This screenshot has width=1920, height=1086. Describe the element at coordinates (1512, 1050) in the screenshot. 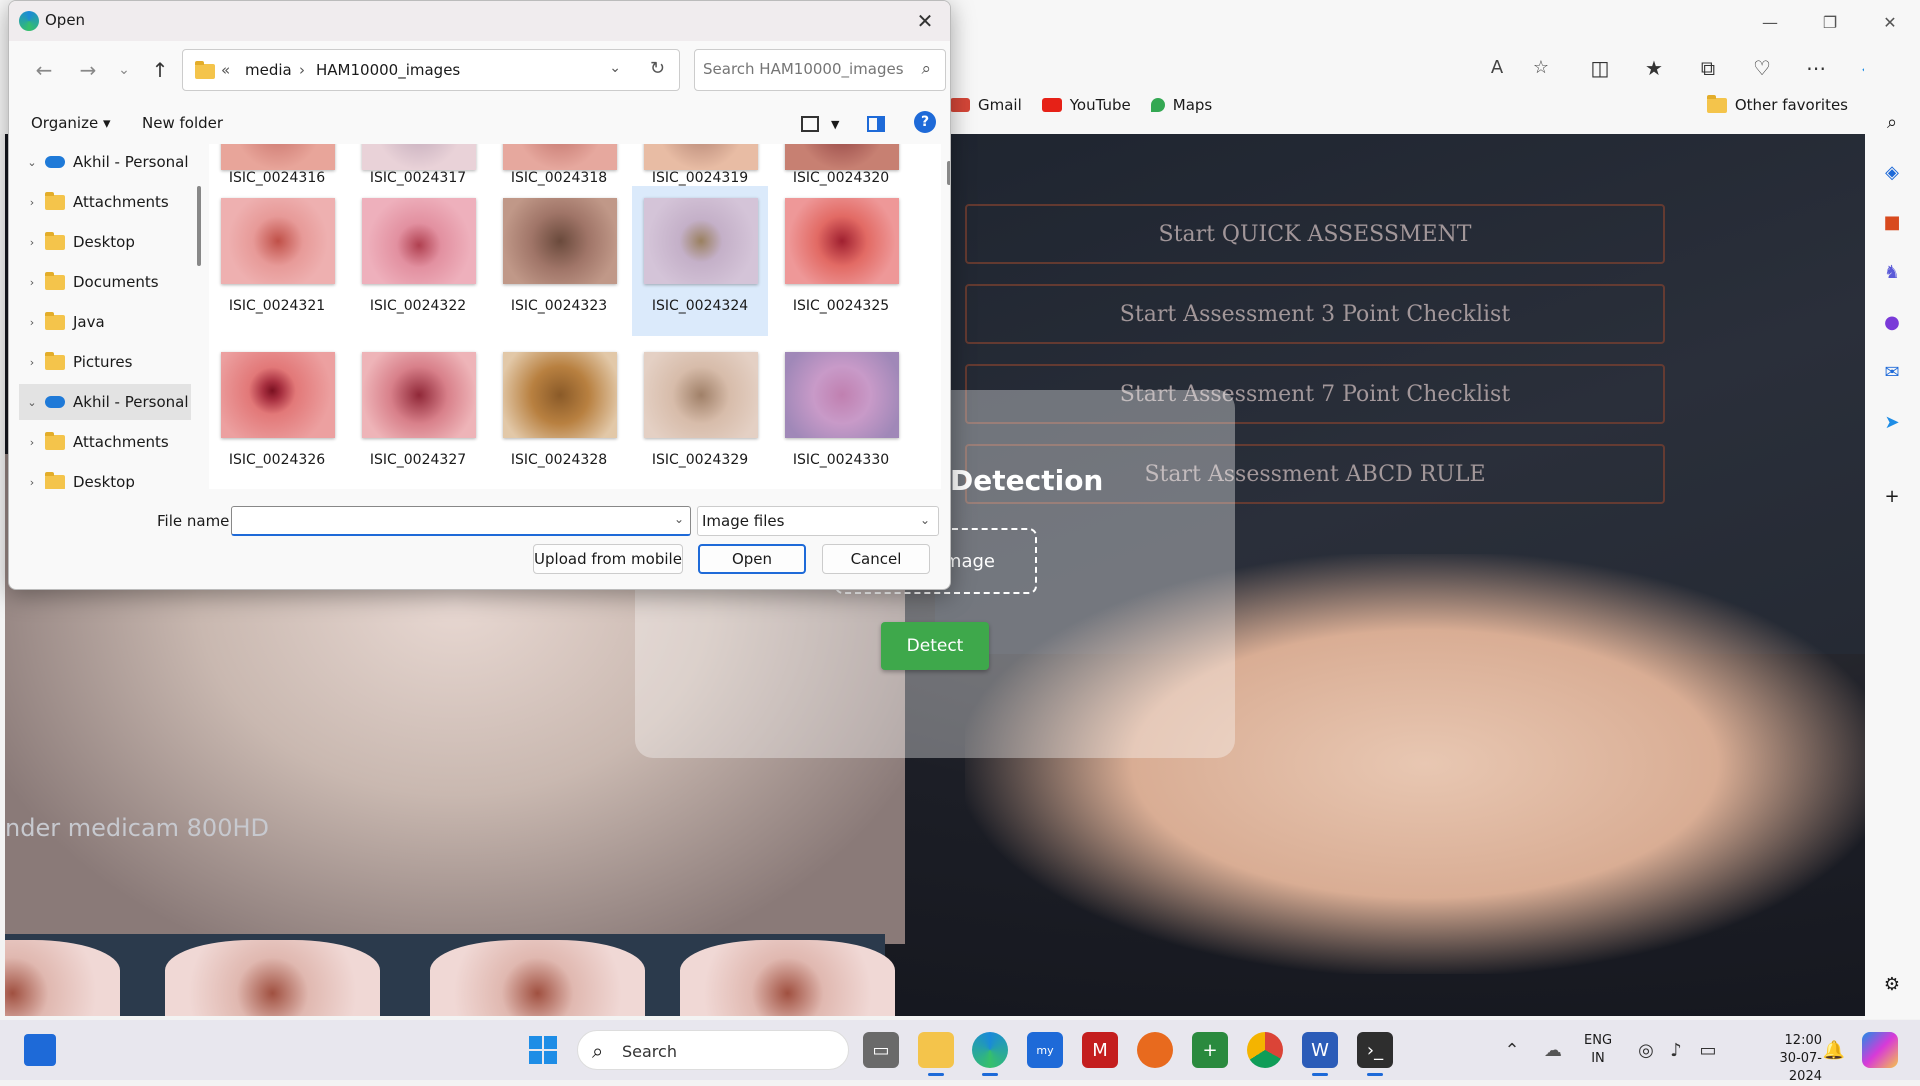

I see `chevron-up-icon: ⌃` at that location.